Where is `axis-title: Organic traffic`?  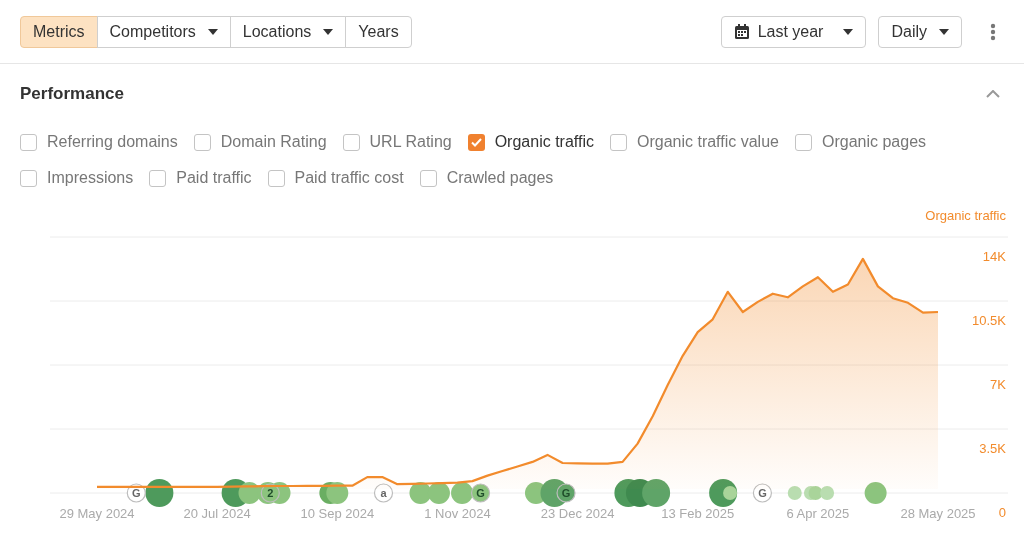
axis-title: Organic traffic is located at coordinates (965, 215).